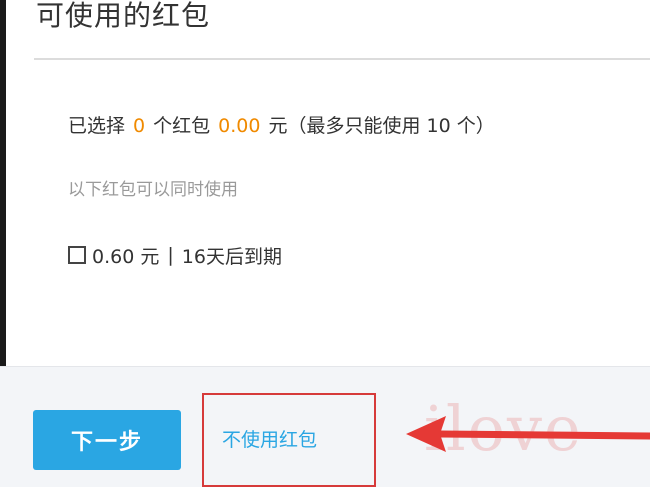 Image resolution: width=650 pixels, height=487 pixels. What do you see at coordinates (77, 255) in the screenshot?
I see `coupon-checkbox` at bounding box center [77, 255].